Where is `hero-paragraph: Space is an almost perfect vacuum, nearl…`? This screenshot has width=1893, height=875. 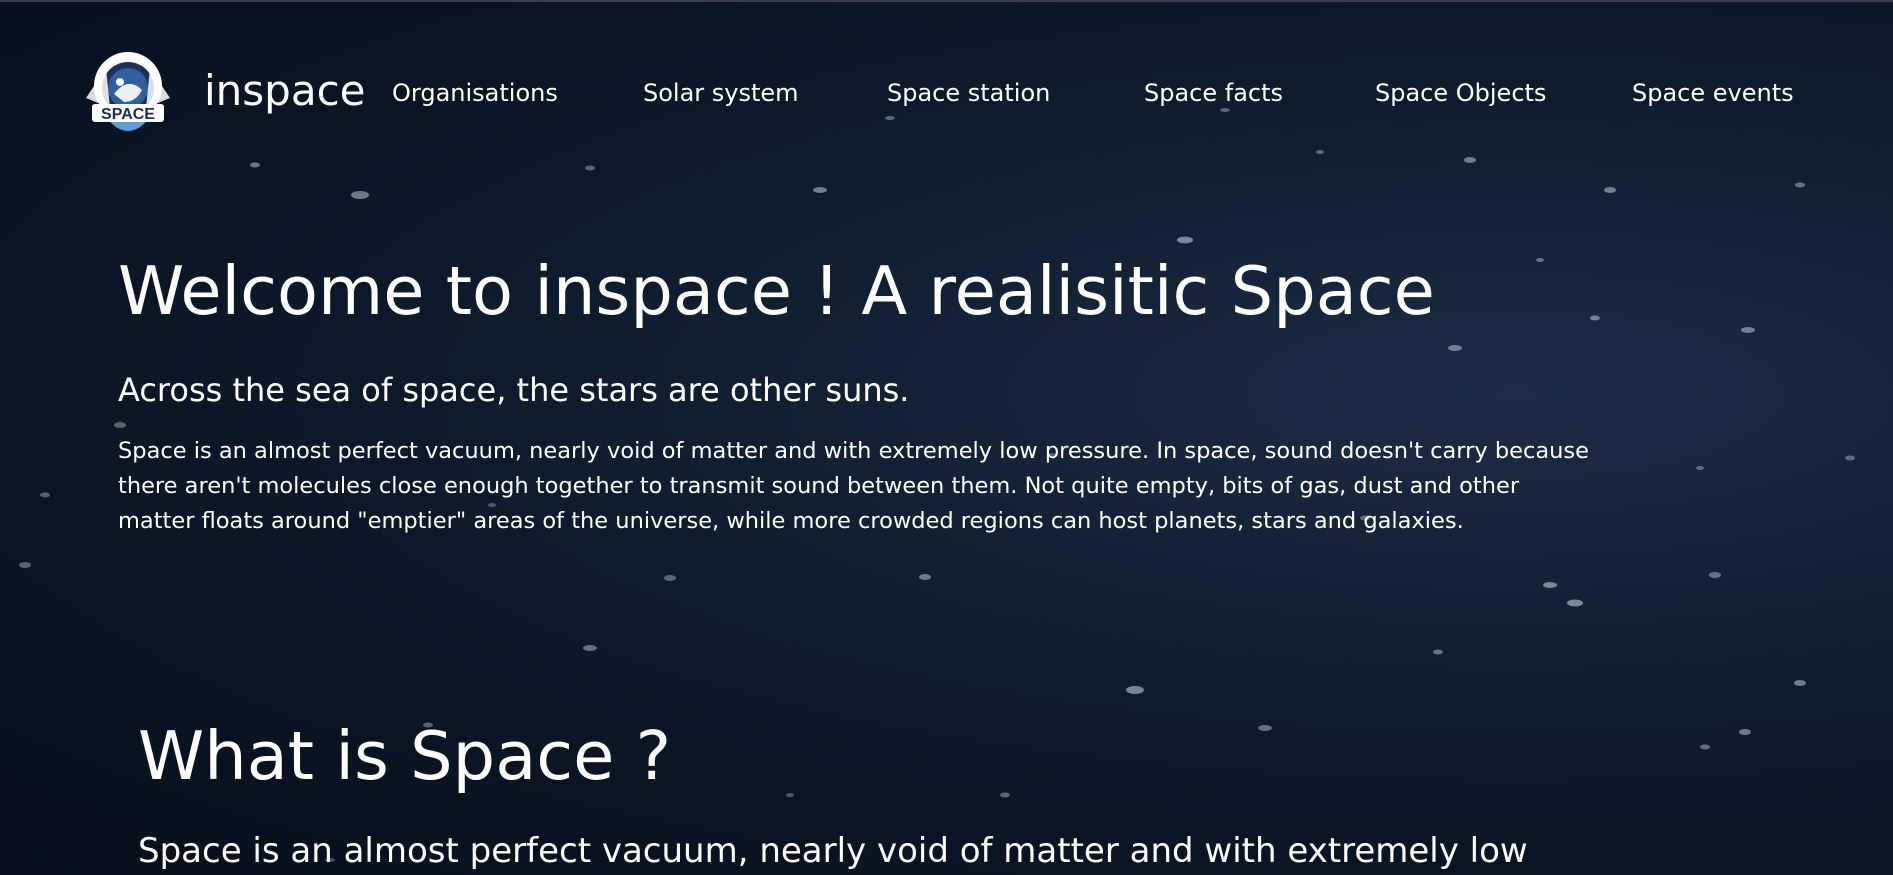 hero-paragraph: Space is an almost perfect vacuum, nearl… is located at coordinates (853, 486).